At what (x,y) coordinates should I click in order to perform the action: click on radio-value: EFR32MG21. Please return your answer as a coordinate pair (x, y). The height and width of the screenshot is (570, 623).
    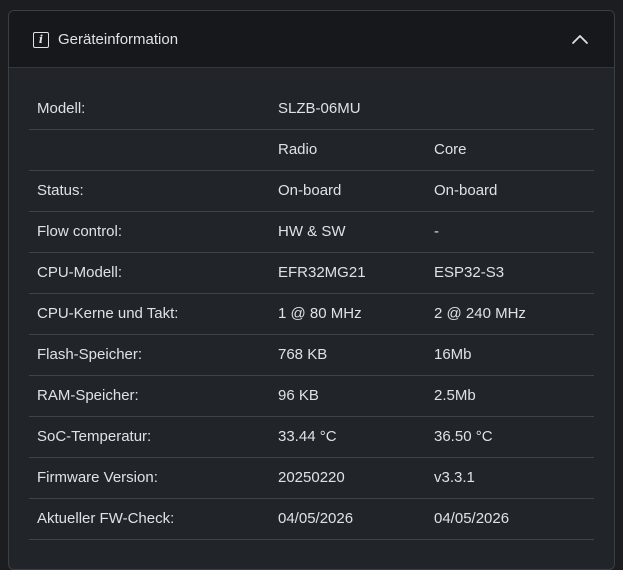
    Looking at the image, I should click on (348, 273).